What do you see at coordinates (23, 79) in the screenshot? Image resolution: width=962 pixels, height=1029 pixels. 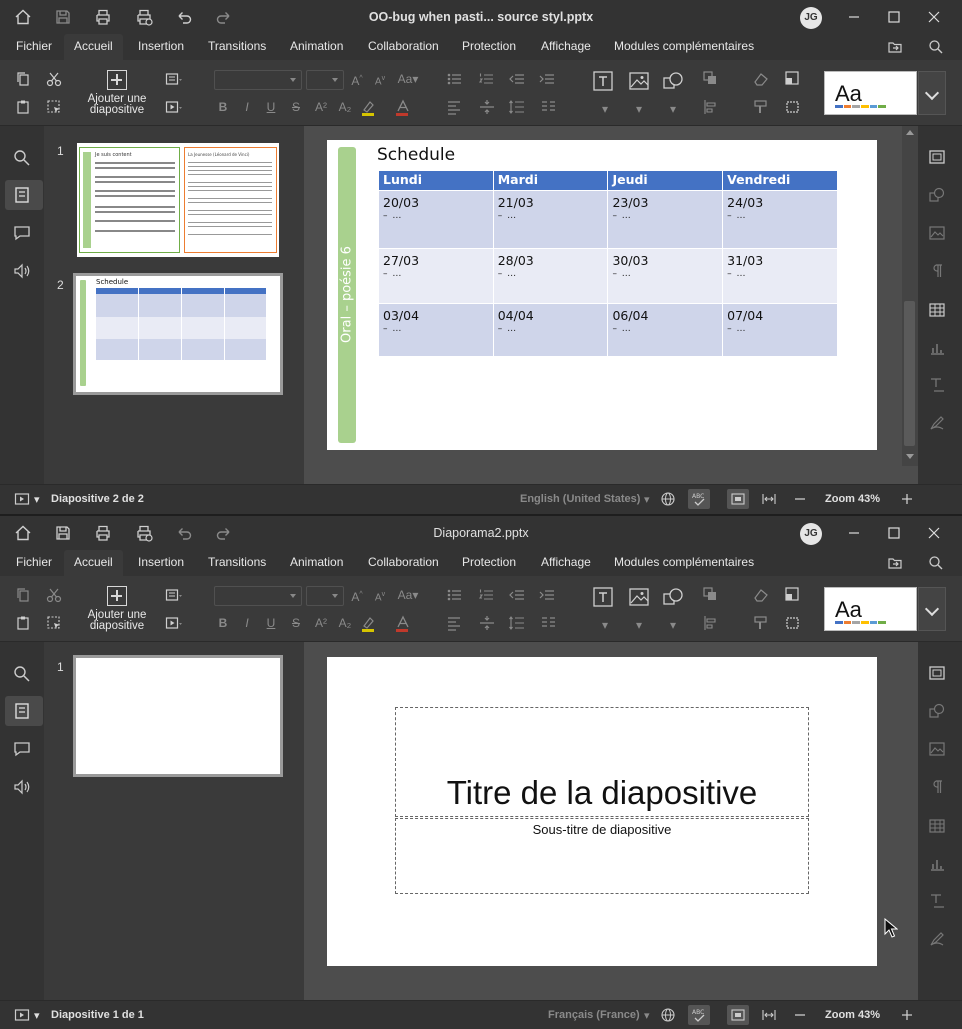 I see `copy-icon` at bounding box center [23, 79].